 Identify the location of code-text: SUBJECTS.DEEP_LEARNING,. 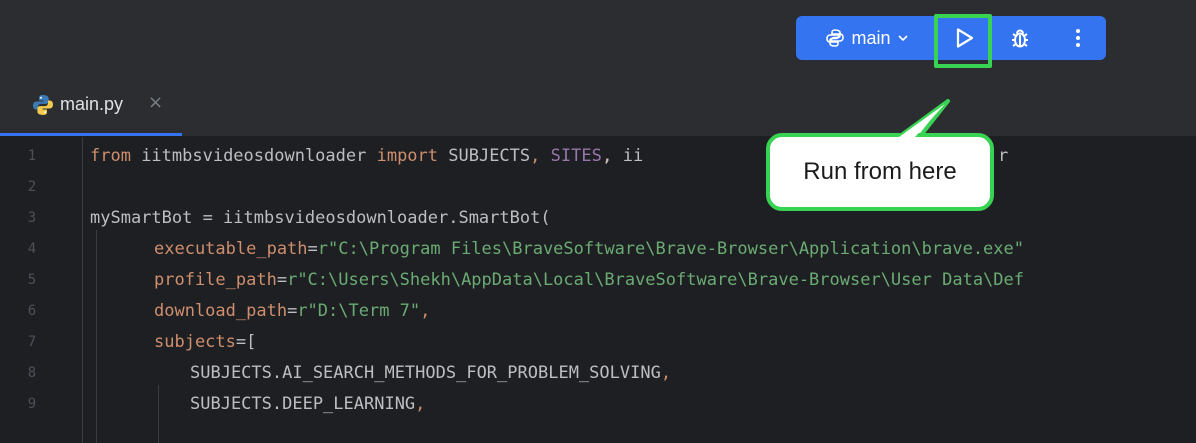
(308, 404).